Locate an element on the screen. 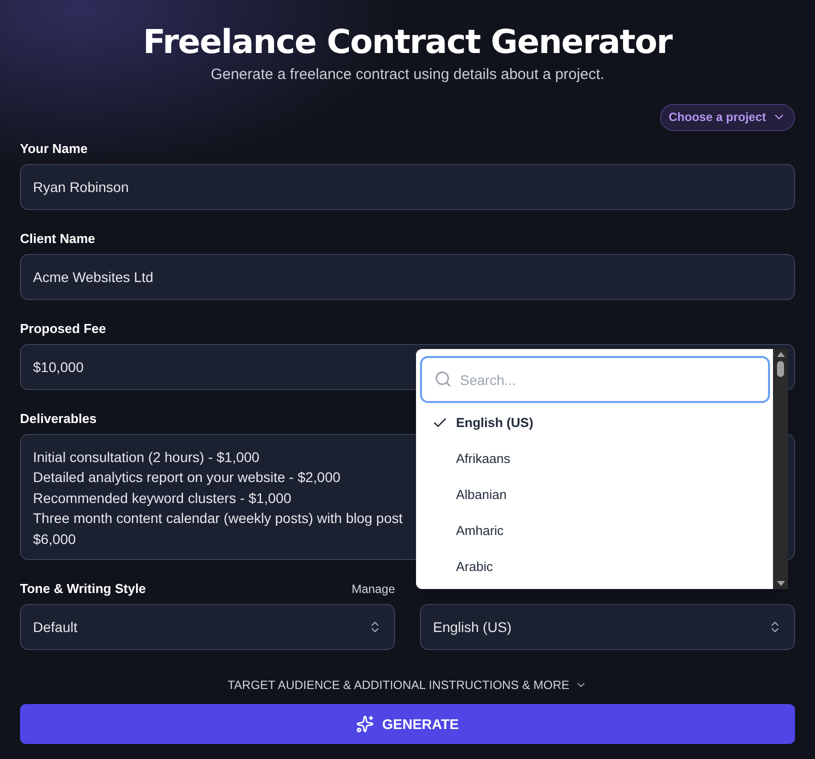 This screenshot has width=815, height=759. language-option: Afrikaans is located at coordinates (595, 459).